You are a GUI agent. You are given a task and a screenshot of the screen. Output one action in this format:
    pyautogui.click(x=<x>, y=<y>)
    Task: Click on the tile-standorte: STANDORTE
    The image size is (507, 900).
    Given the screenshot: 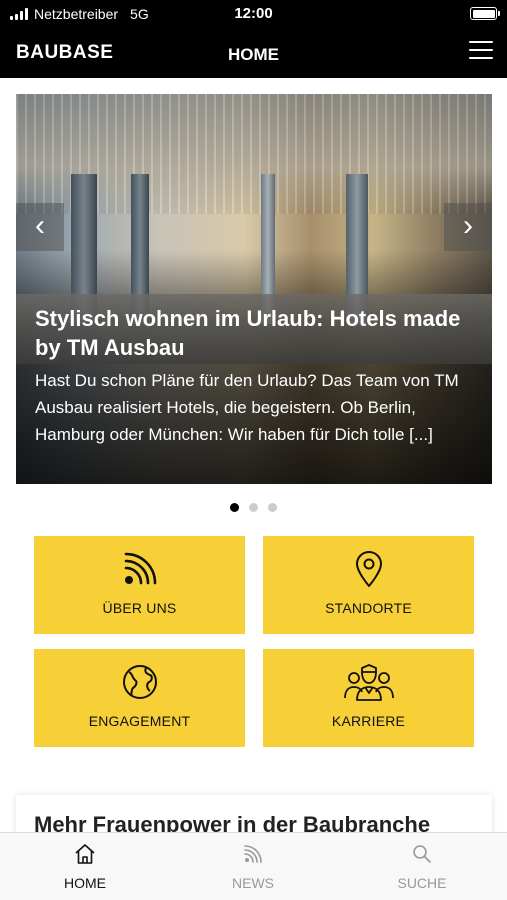 What is the action you would take?
    pyautogui.click(x=368, y=585)
    